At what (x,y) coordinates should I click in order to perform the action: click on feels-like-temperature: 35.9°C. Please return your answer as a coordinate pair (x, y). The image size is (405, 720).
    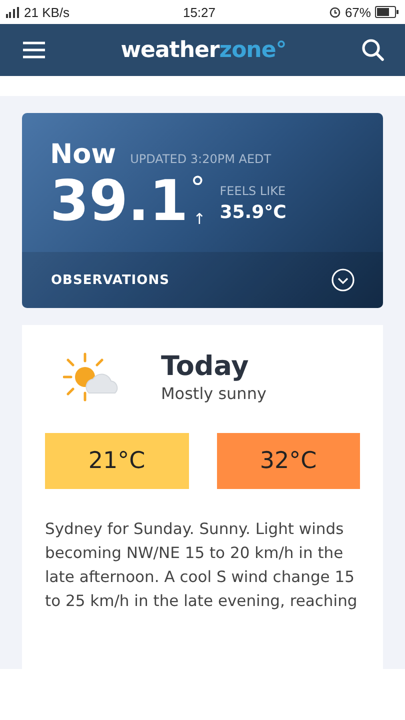
    Looking at the image, I should click on (253, 212).